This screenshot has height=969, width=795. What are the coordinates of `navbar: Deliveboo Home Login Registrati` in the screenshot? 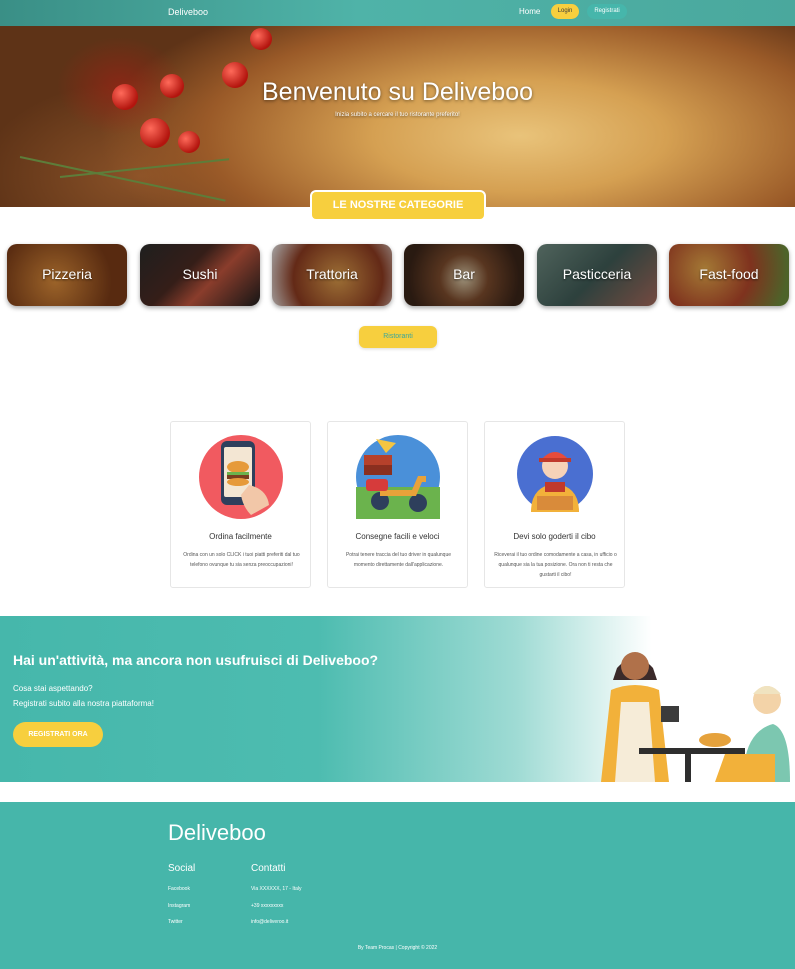 It's located at (397, 13).